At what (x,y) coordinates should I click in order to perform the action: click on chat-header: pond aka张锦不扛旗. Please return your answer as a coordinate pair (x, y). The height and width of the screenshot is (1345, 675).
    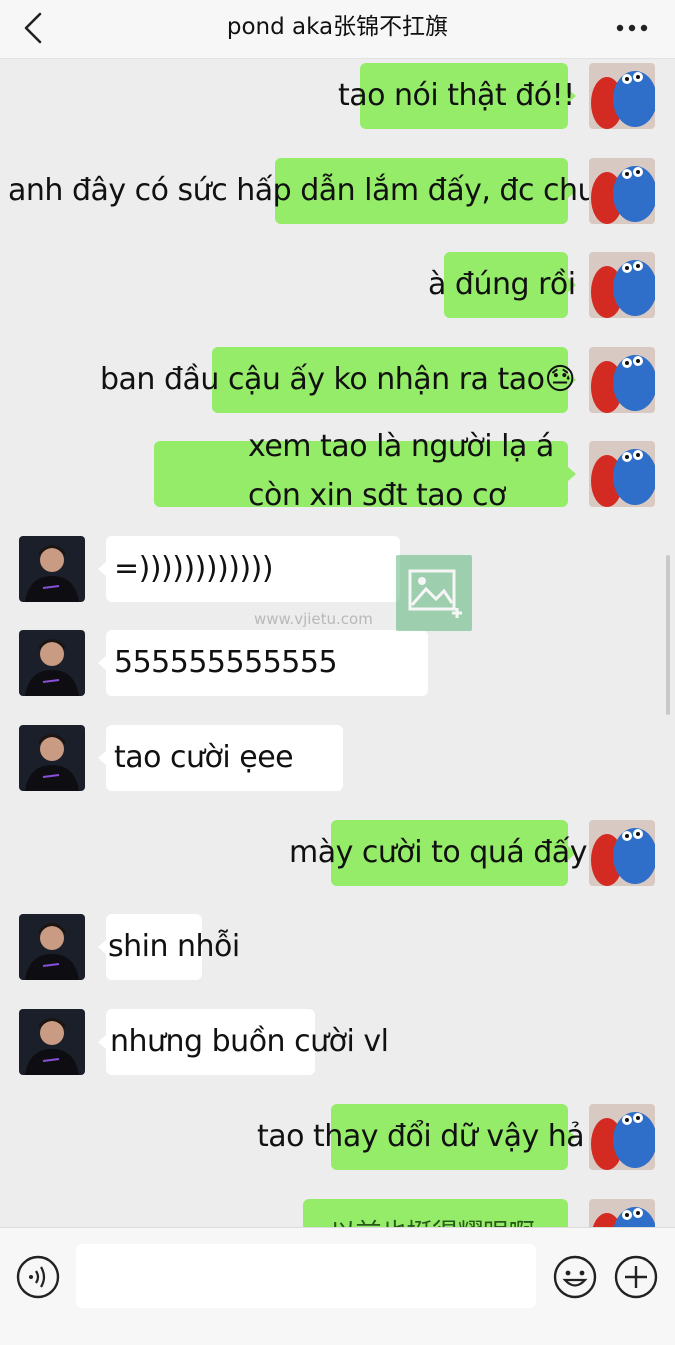
    Looking at the image, I should click on (337, 29).